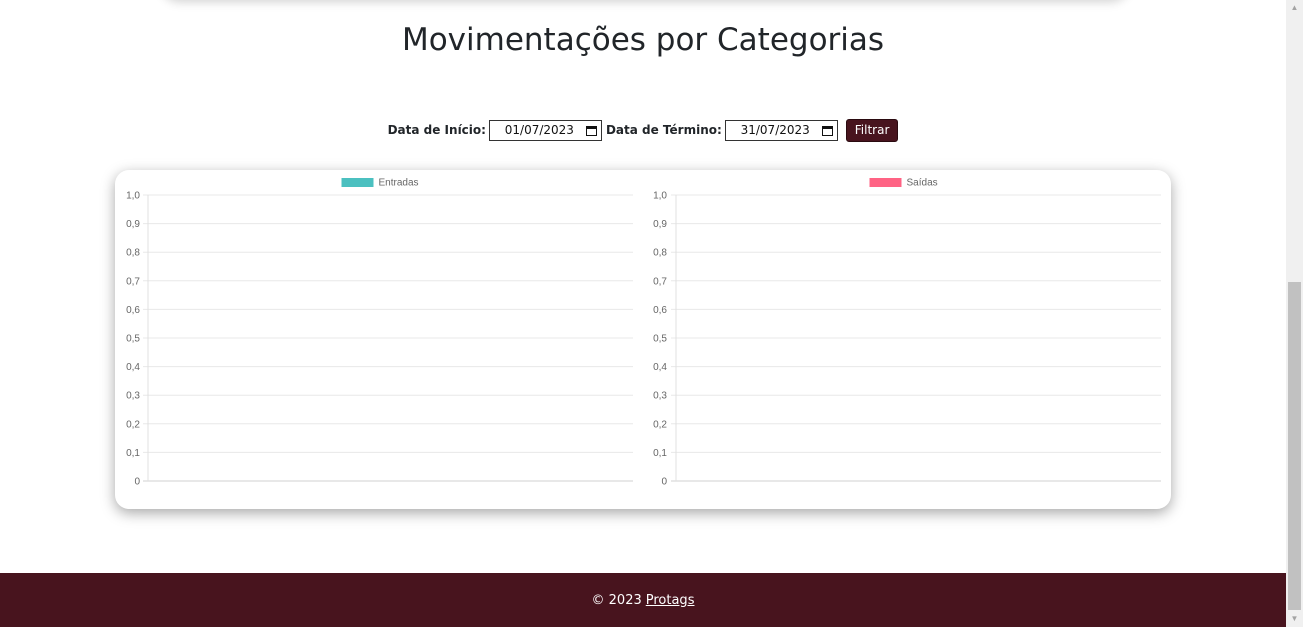 This screenshot has height=627, width=1303. I want to click on legend-label: Entradas, so click(399, 183).